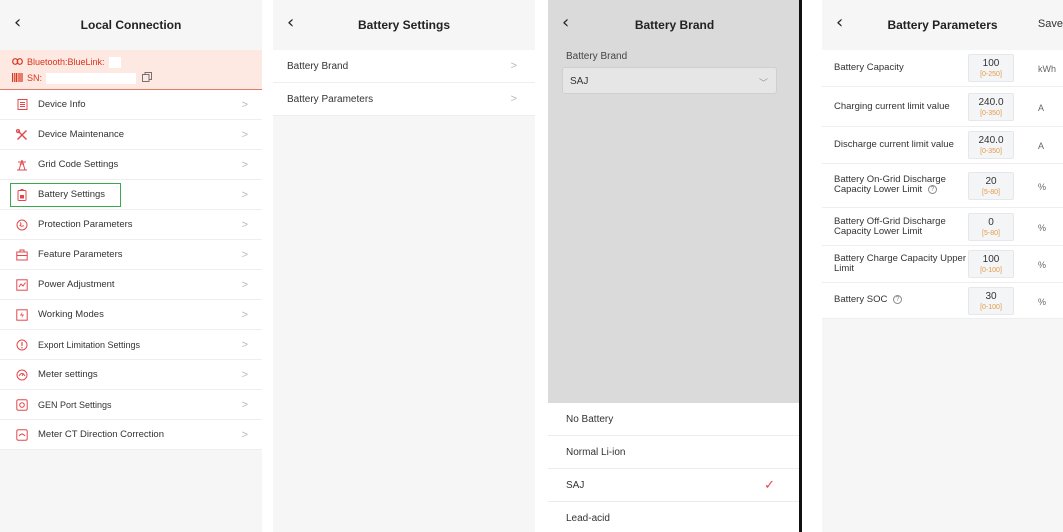 The image size is (1063, 532). What do you see at coordinates (131, 105) in the screenshot?
I see `menu-item-device-info: Device Info >` at bounding box center [131, 105].